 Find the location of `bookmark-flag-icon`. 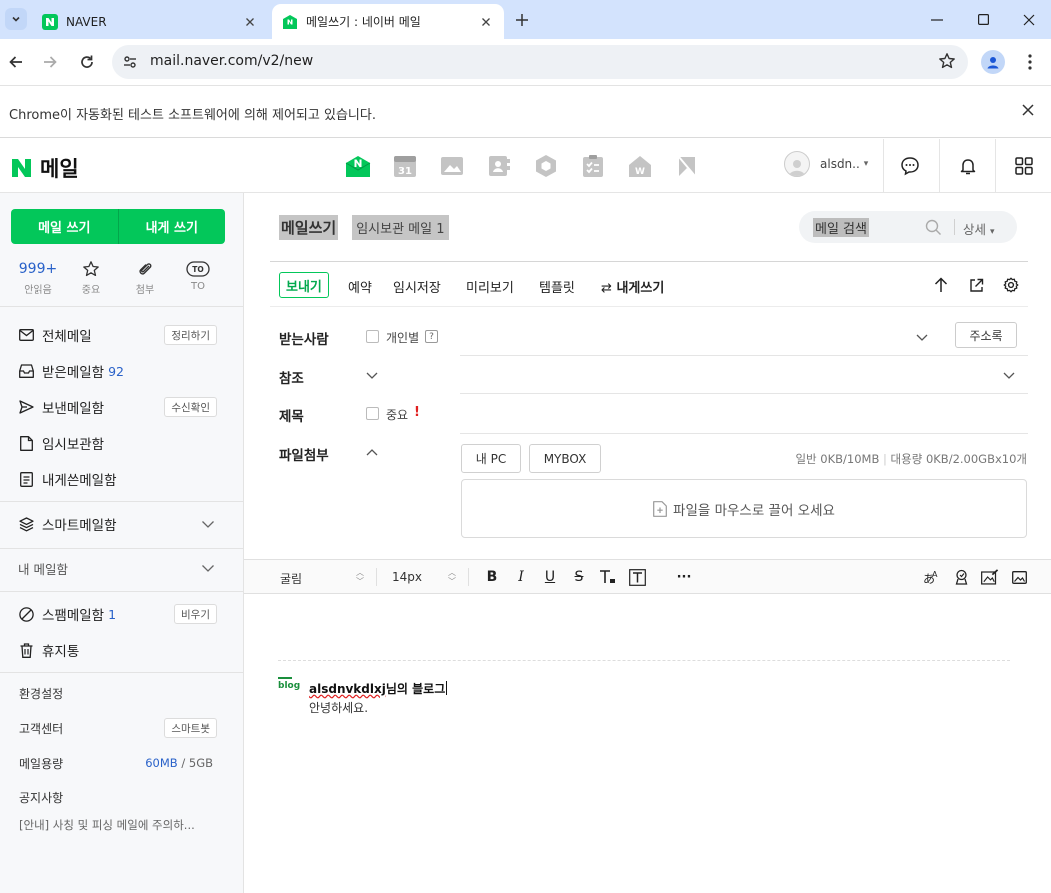

bookmark-flag-icon is located at coordinates (687, 166).